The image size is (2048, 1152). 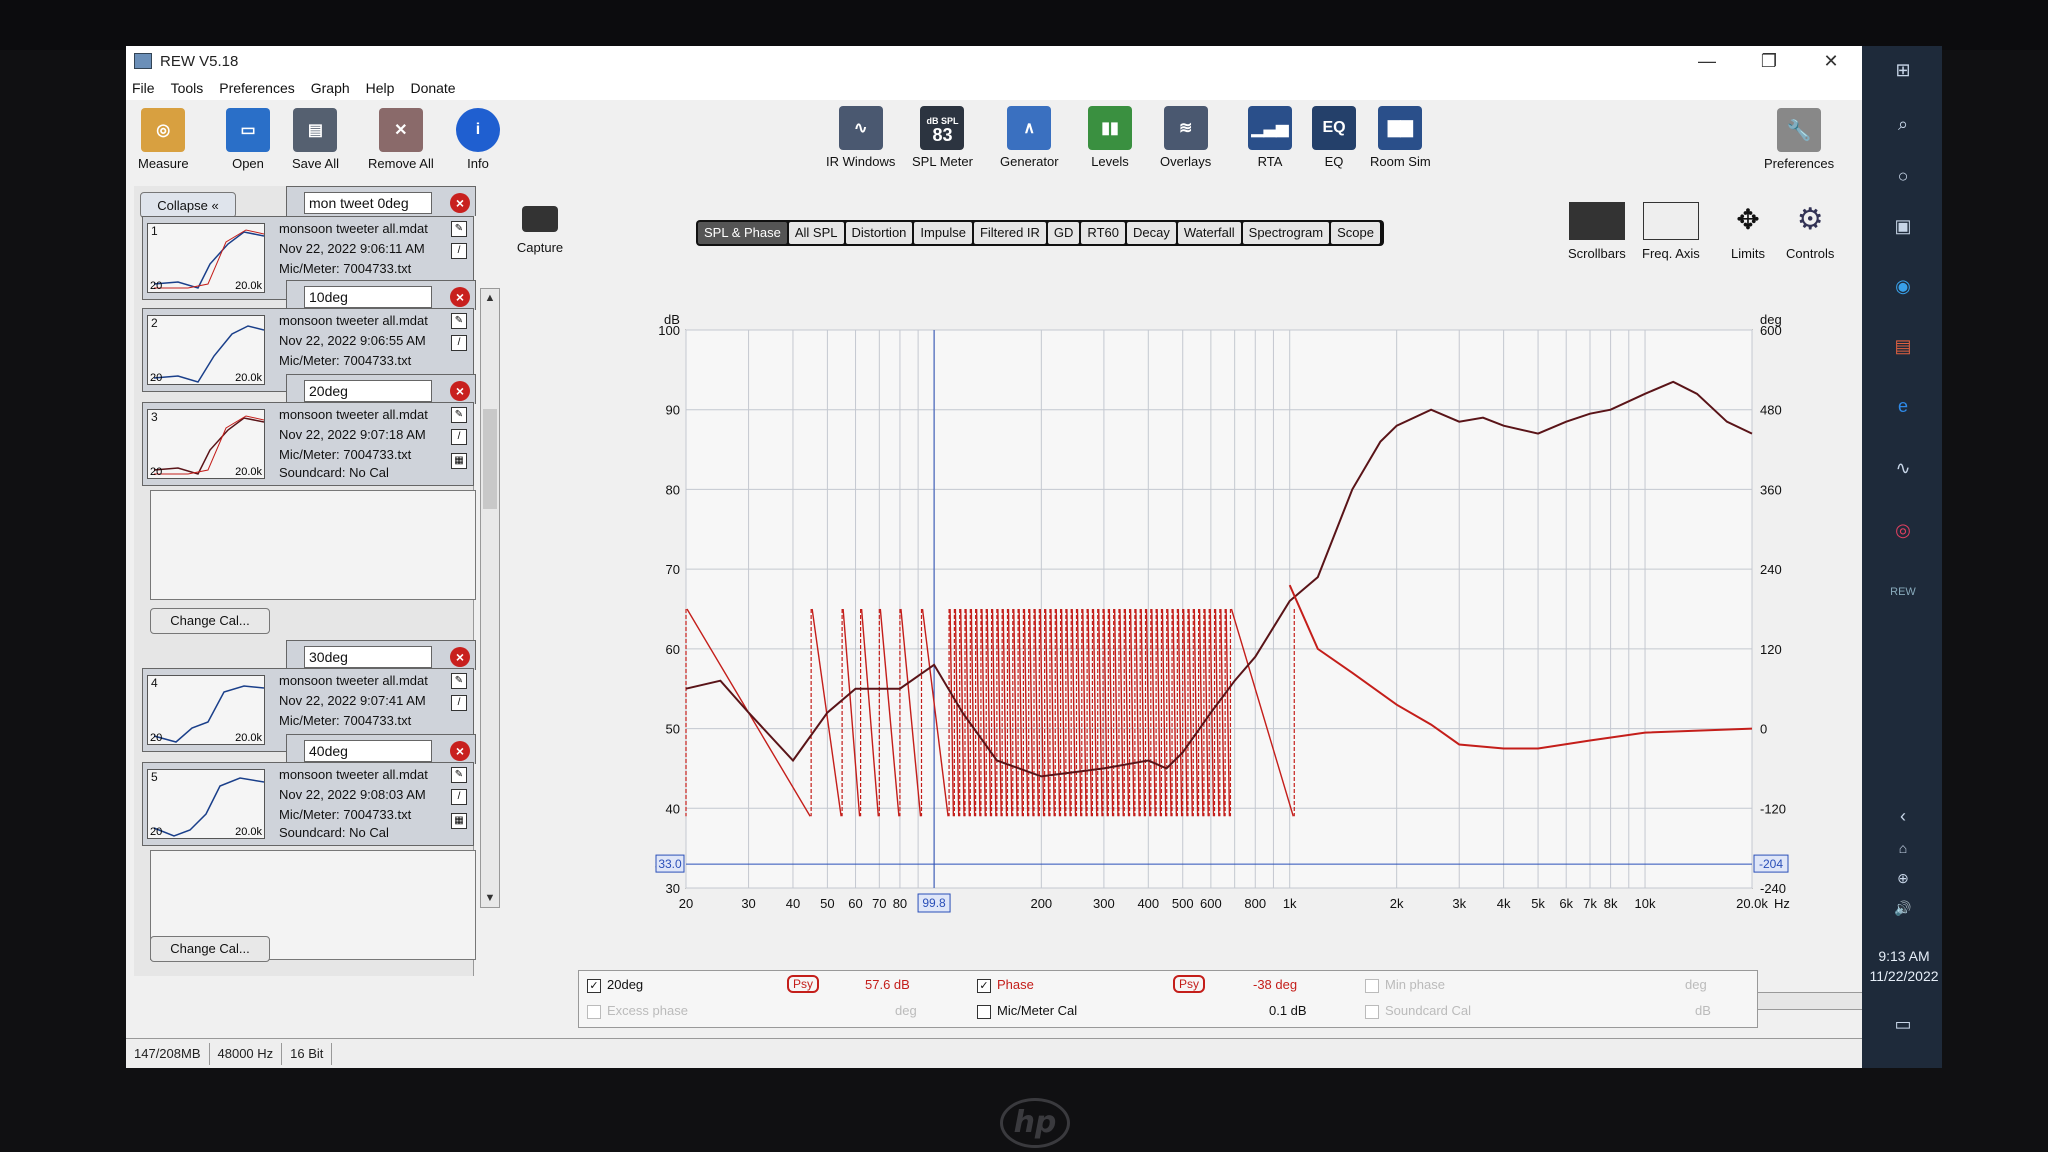 I want to click on sidebar-scrollbar: ▲ ▼, so click(x=490, y=598).